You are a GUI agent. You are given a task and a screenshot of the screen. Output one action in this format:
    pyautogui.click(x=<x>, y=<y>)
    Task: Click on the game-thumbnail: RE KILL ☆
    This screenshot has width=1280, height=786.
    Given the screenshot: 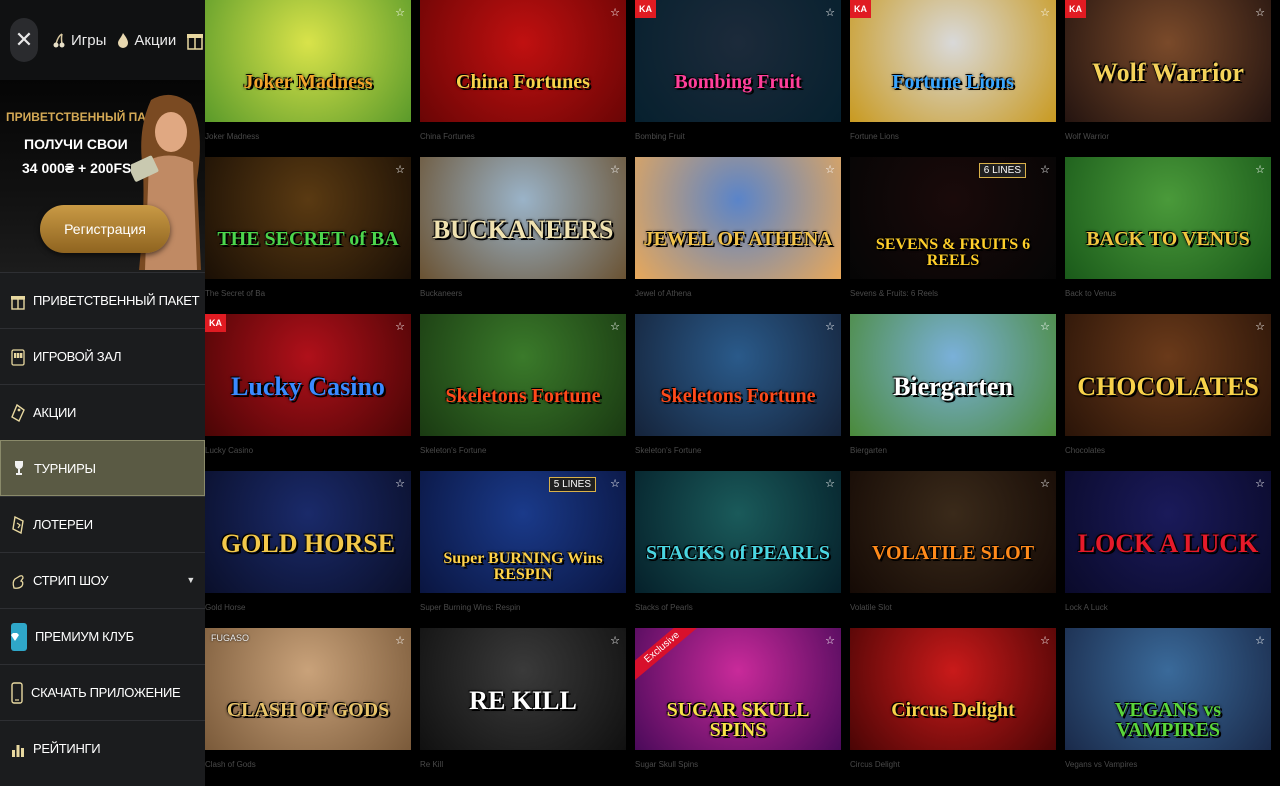 What is the action you would take?
    pyautogui.click(x=523, y=689)
    